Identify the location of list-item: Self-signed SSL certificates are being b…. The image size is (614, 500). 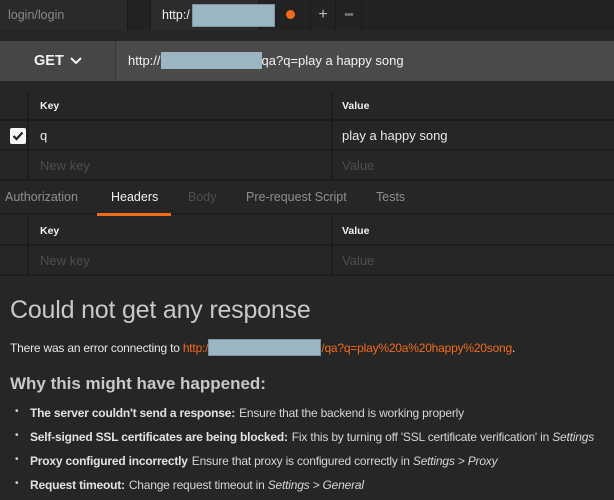
(302, 442).